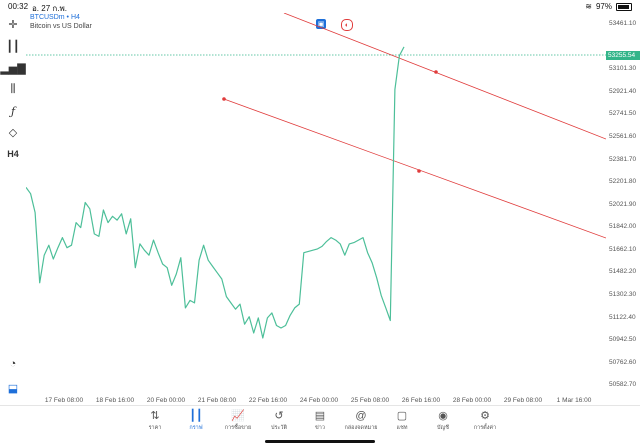 The image size is (640, 448). I want to click on candles-icon: ┃┃, so click(13, 46).